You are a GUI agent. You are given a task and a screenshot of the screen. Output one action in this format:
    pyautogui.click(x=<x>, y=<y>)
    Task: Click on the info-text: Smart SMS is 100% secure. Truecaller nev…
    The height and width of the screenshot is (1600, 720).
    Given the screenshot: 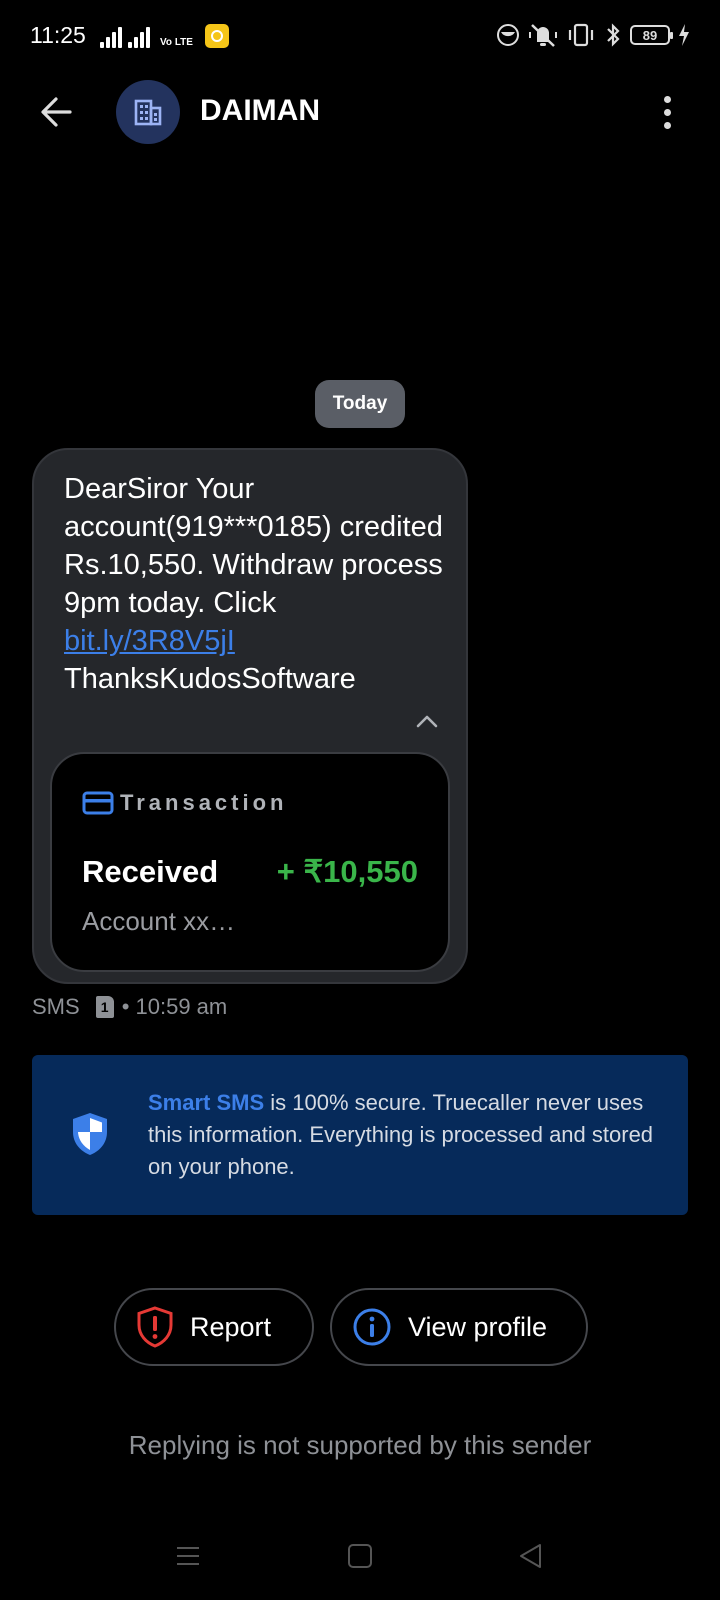 What is the action you would take?
    pyautogui.click(x=403, y=1135)
    